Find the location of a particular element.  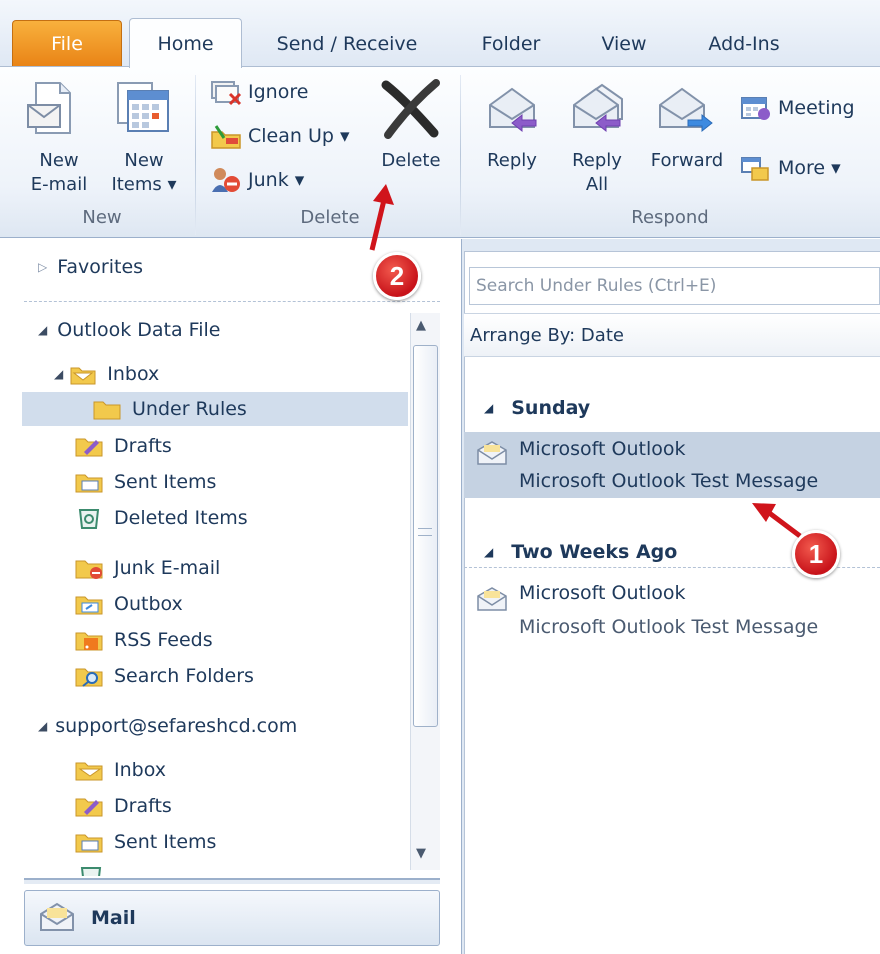

callout-badge-1: 1 is located at coordinates (816, 554).